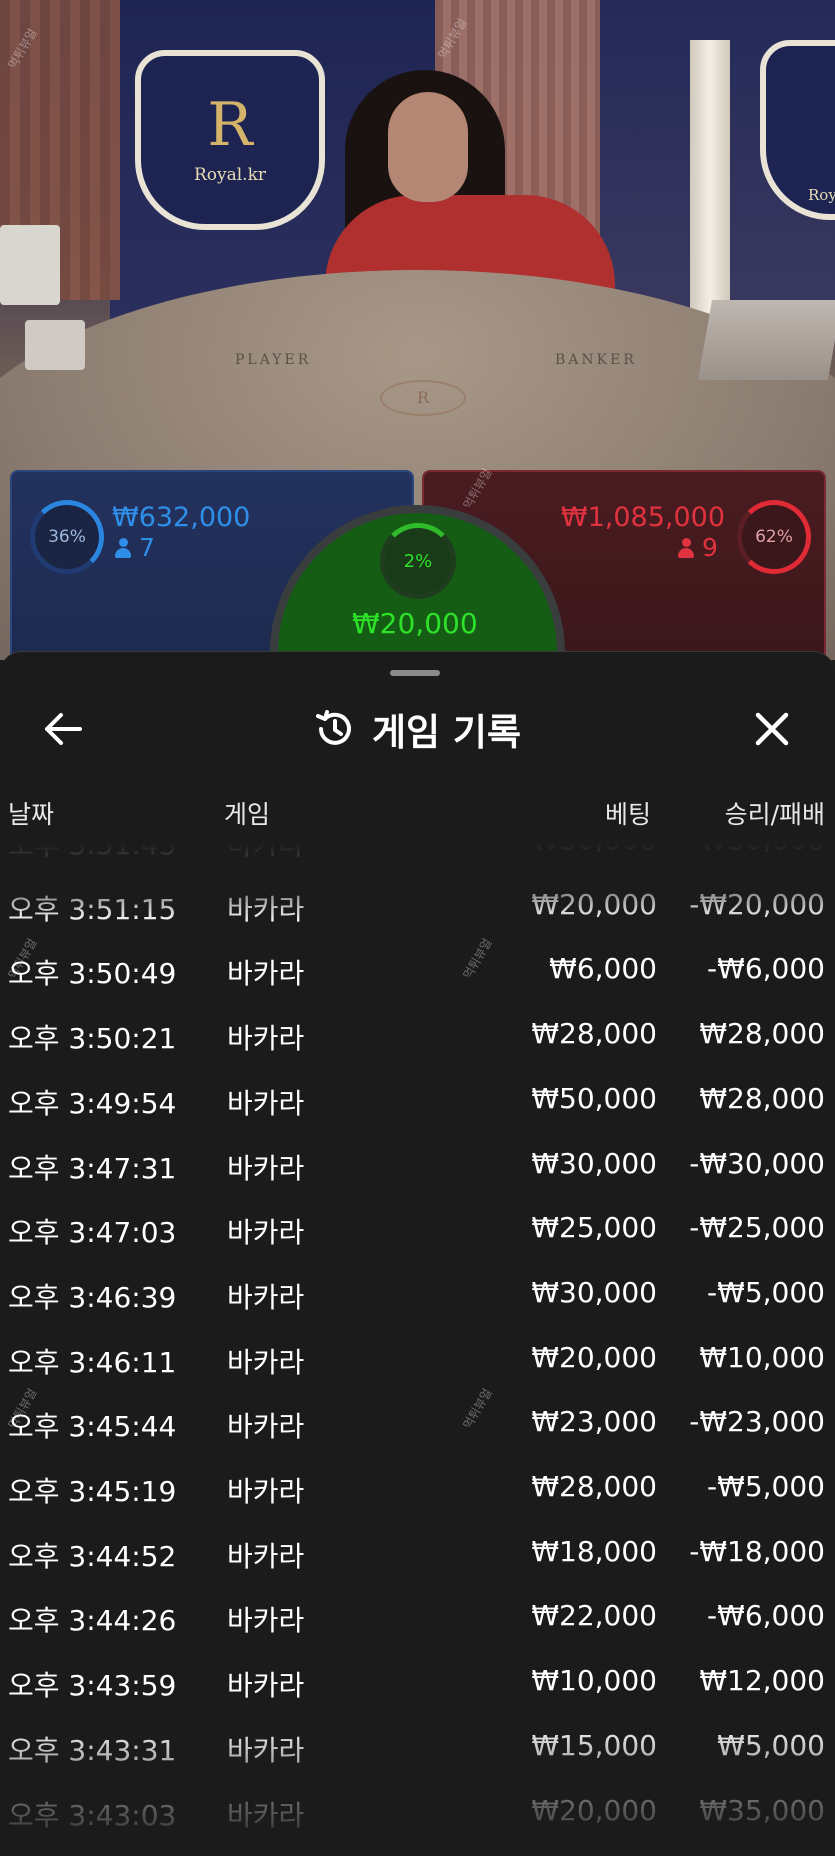 The height and width of the screenshot is (1856, 835). What do you see at coordinates (417, 1229) in the screenshot?
I see `history-row: 오후 3:47:03 바카라 ₩25,000 -₩25,000` at bounding box center [417, 1229].